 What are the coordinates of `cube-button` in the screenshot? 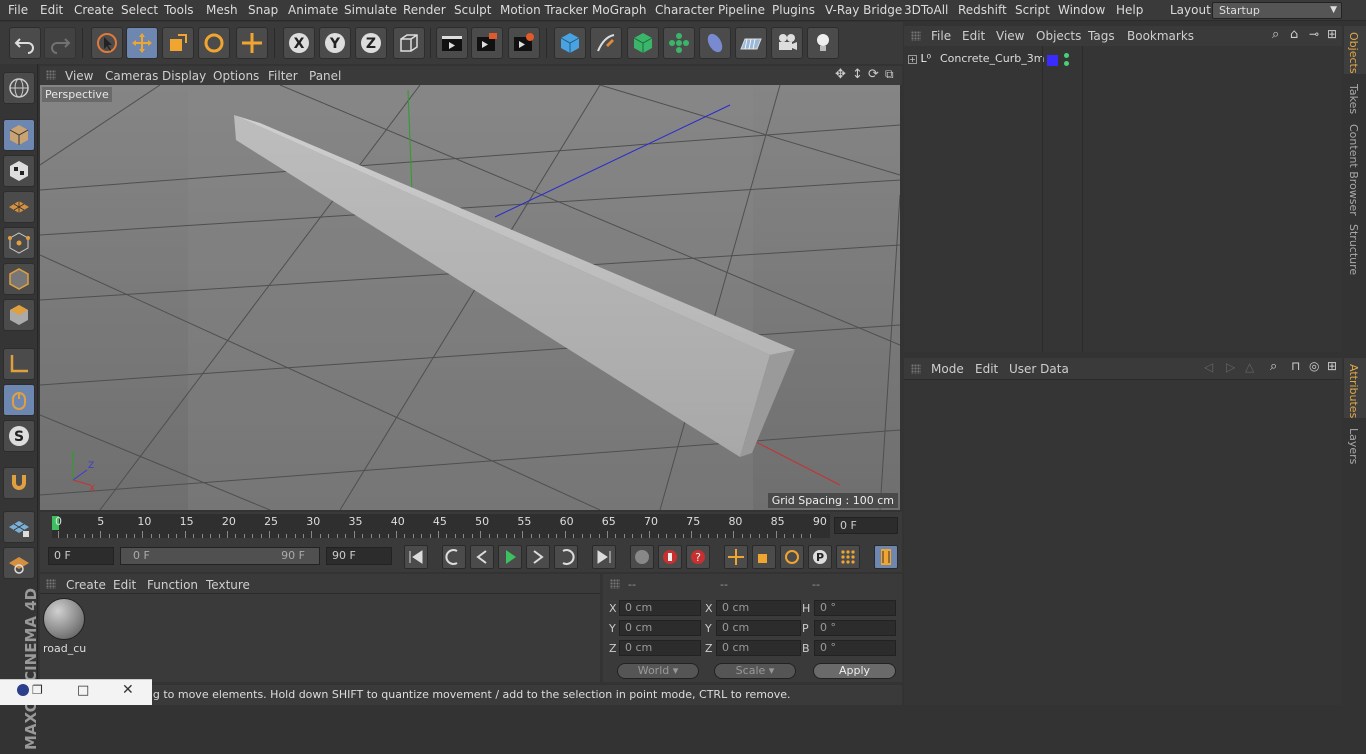 It's located at (570, 43).